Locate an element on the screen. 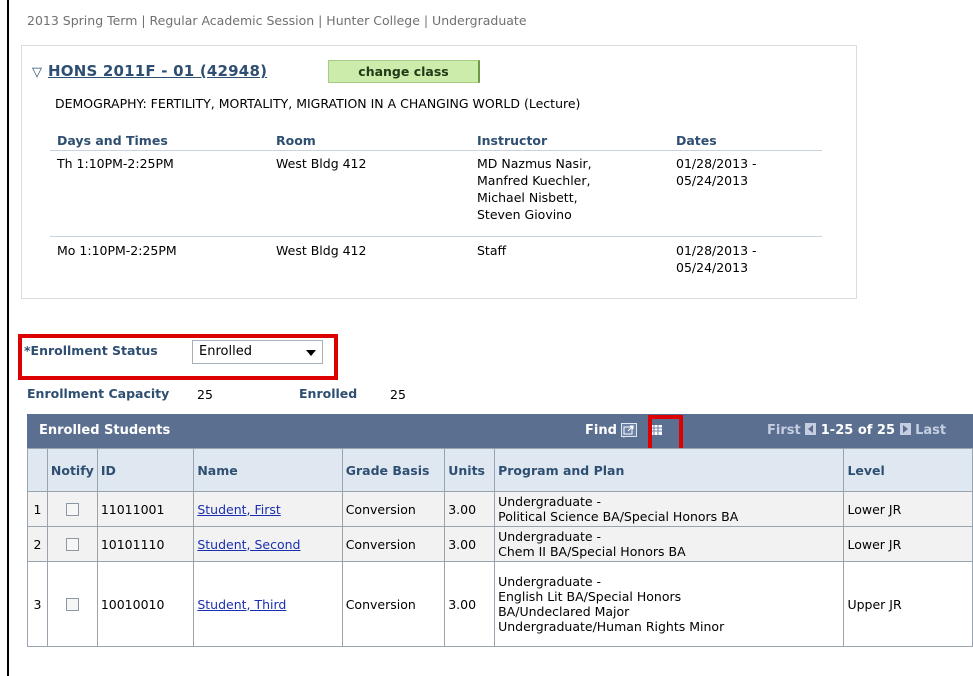  enrollment-capacity-label: Enrollment Capacity is located at coordinates (98, 393).